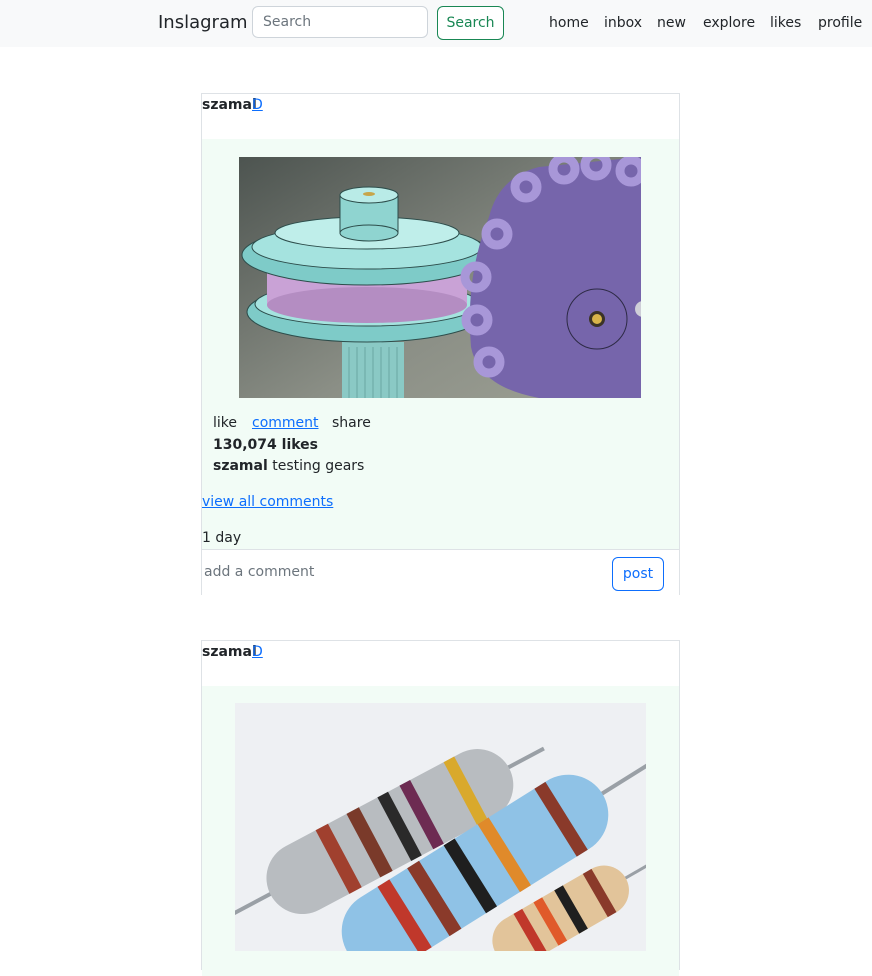 This screenshot has width=872, height=976. What do you see at coordinates (569, 23) in the screenshot?
I see `nav-home: home` at bounding box center [569, 23].